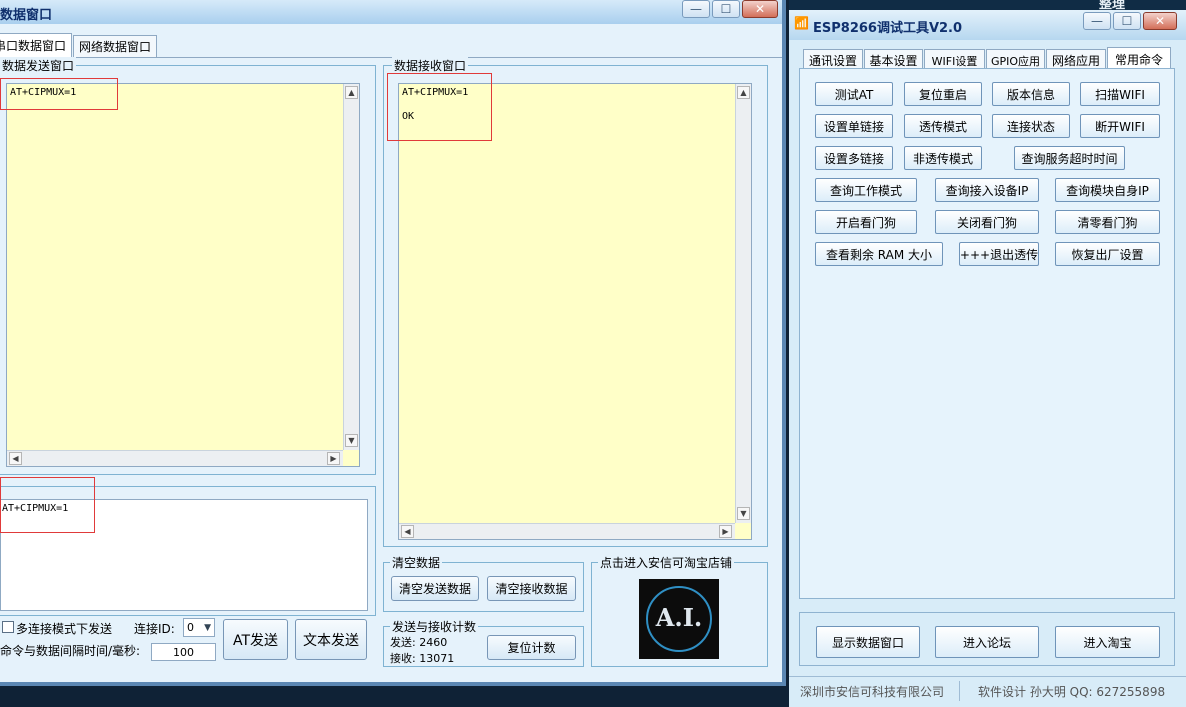 Image resolution: width=1186 pixels, height=707 pixels. What do you see at coordinates (1069, 158) in the screenshot?
I see `query-server-timeout-button: 查询服务超时时间` at bounding box center [1069, 158].